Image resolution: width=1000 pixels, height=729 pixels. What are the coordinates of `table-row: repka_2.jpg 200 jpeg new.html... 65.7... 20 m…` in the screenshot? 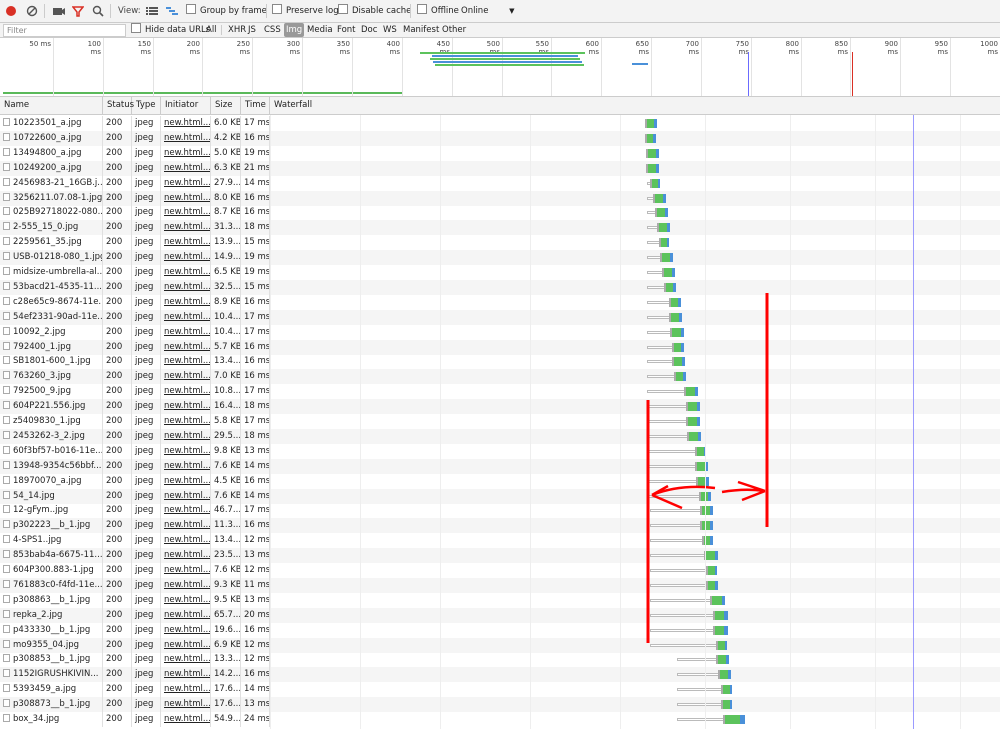 It's located at (500, 615).